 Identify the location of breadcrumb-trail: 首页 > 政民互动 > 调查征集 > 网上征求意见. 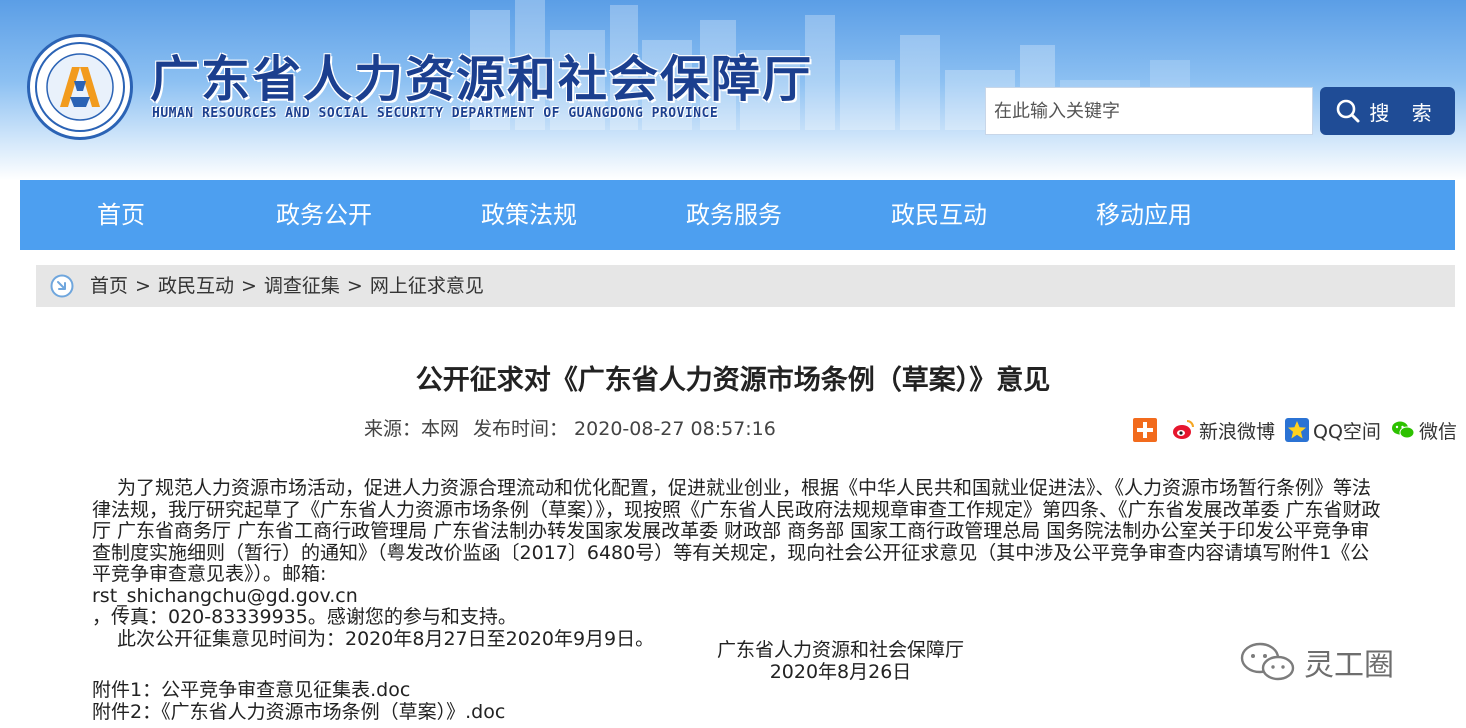
(287, 286).